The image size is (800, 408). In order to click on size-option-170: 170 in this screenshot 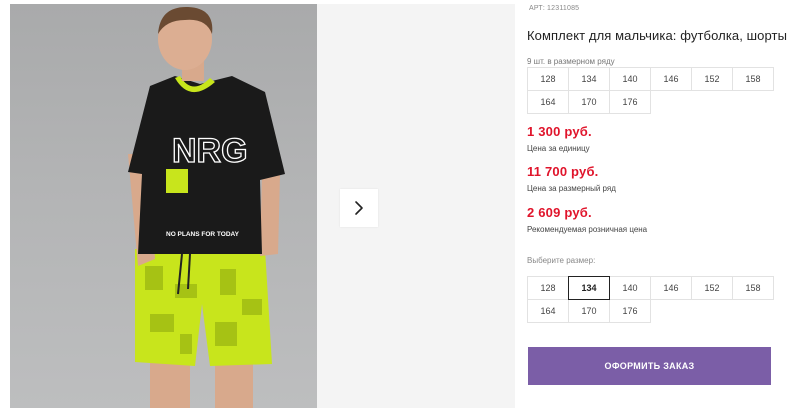, I will do `click(589, 311)`.